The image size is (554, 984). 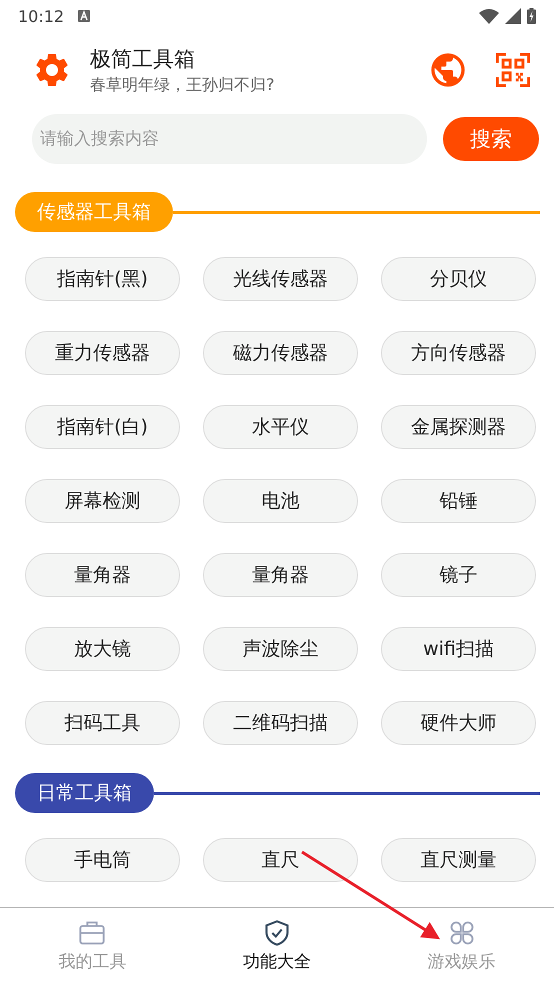 I want to click on tool-button: 直尺, so click(x=280, y=860).